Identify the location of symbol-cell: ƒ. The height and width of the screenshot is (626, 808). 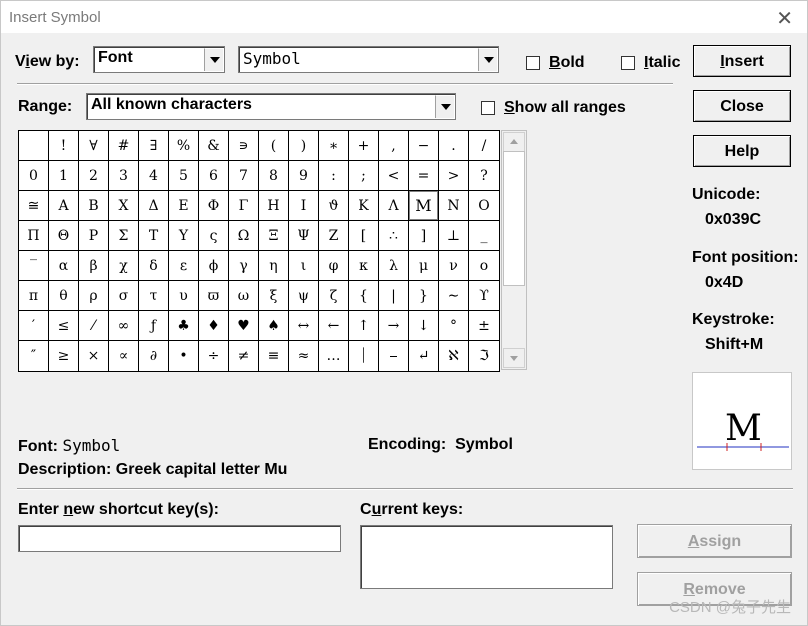
(154, 326).